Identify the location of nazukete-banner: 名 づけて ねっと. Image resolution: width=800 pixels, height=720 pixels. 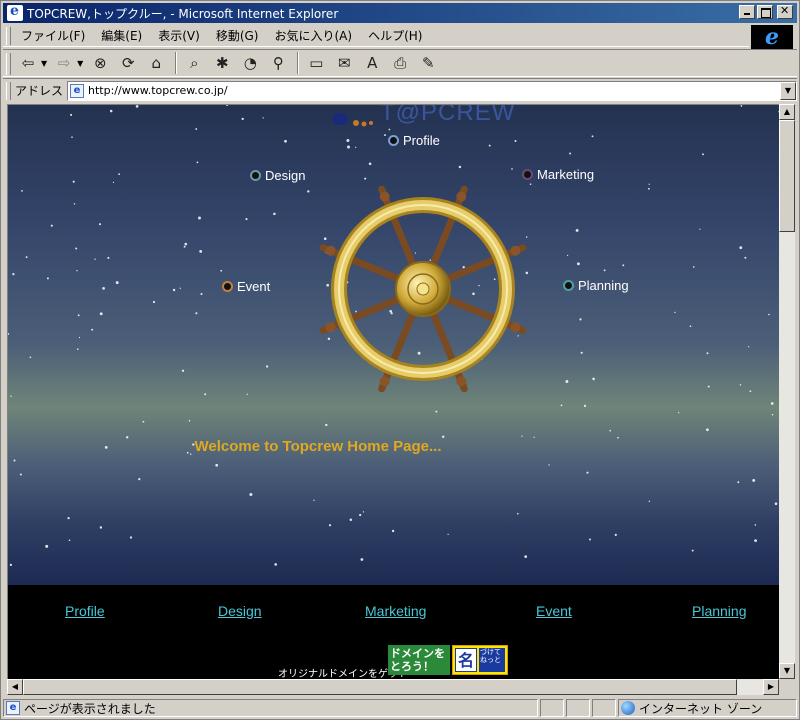
(480, 660).